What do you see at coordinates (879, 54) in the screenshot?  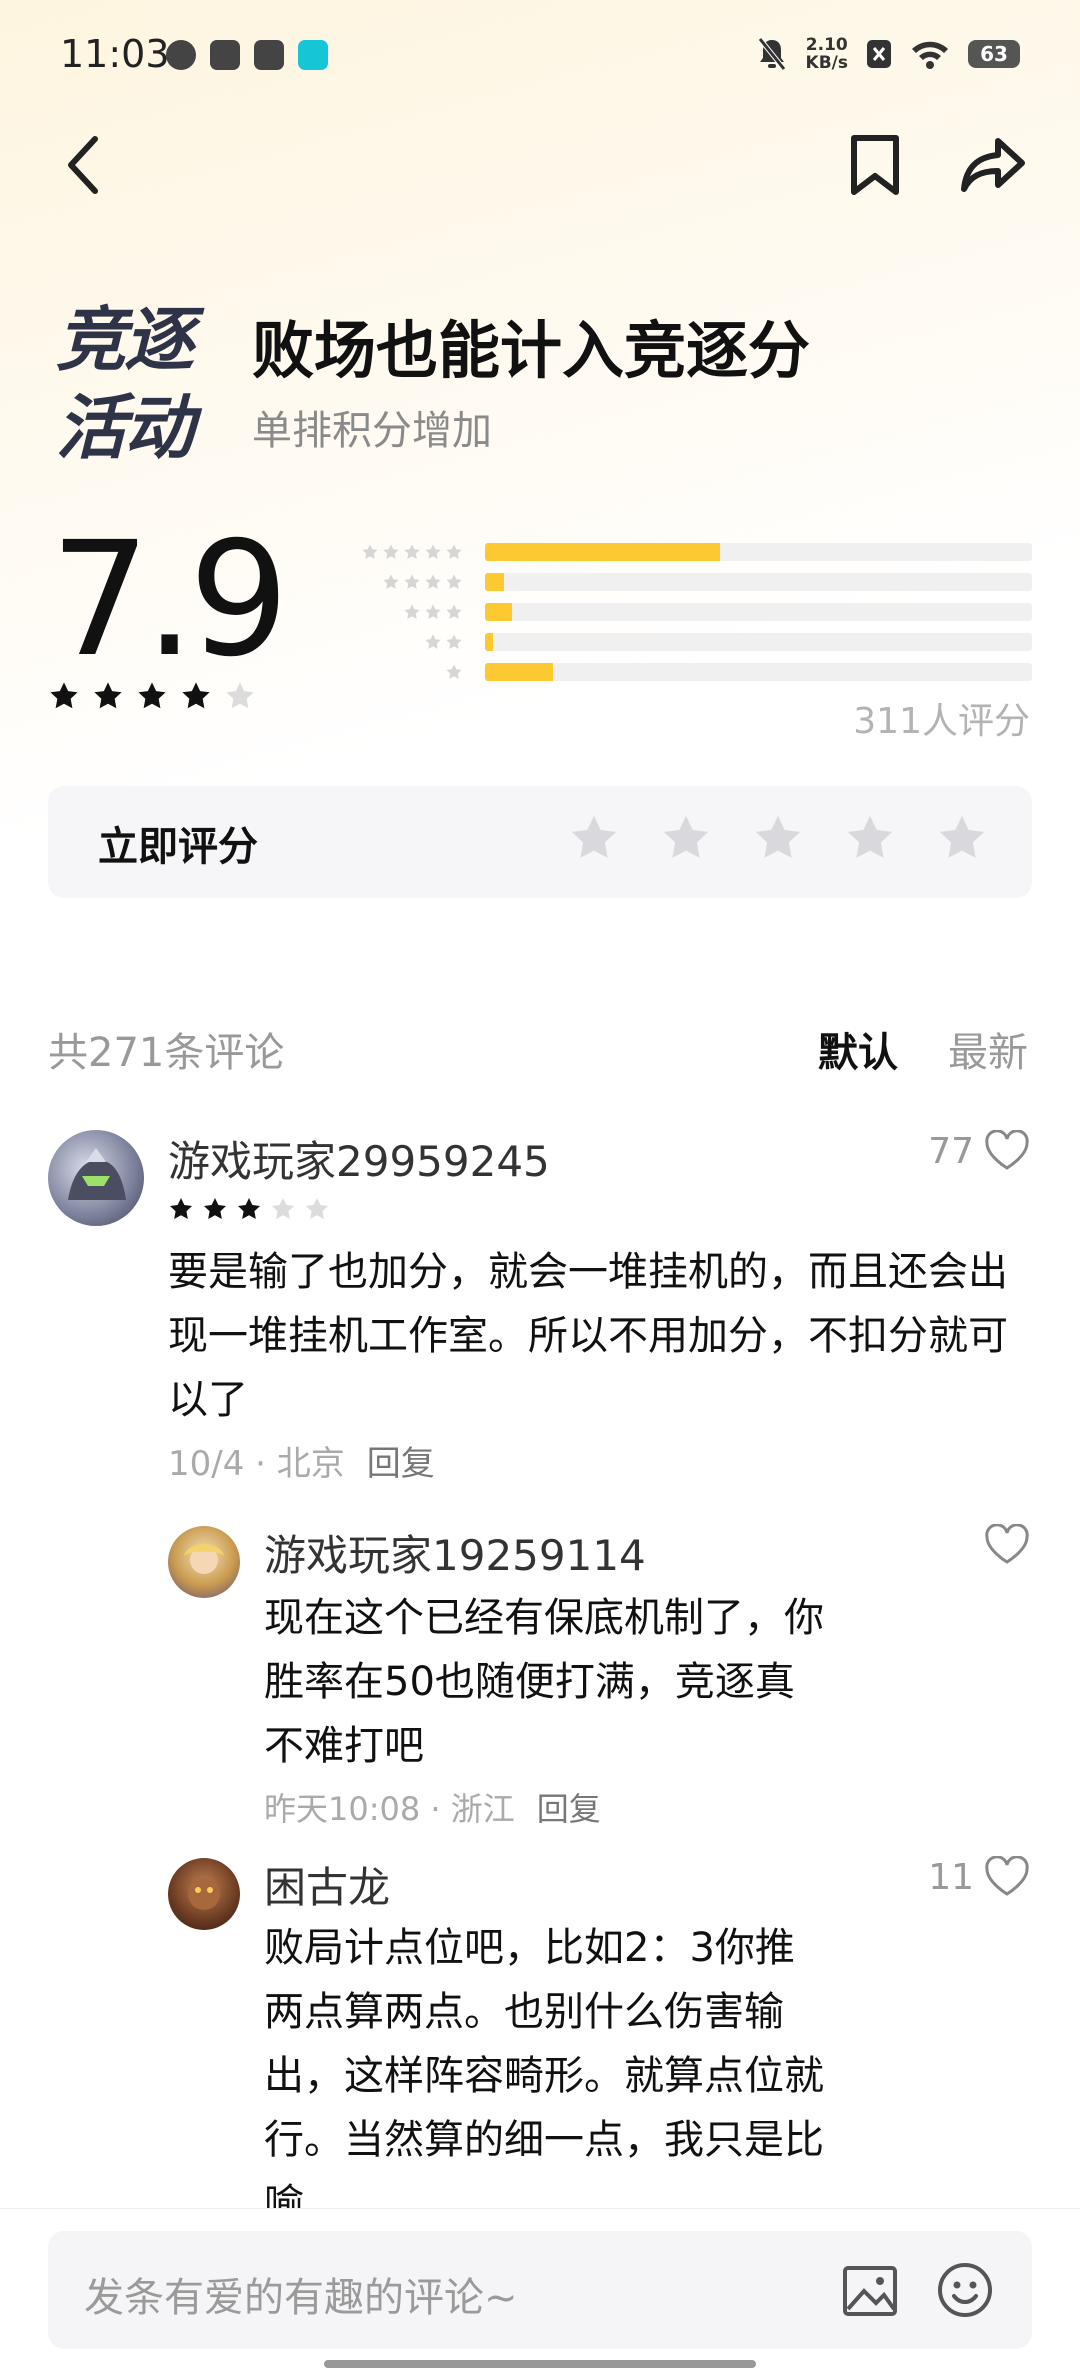 I see `sim-none-icon` at bounding box center [879, 54].